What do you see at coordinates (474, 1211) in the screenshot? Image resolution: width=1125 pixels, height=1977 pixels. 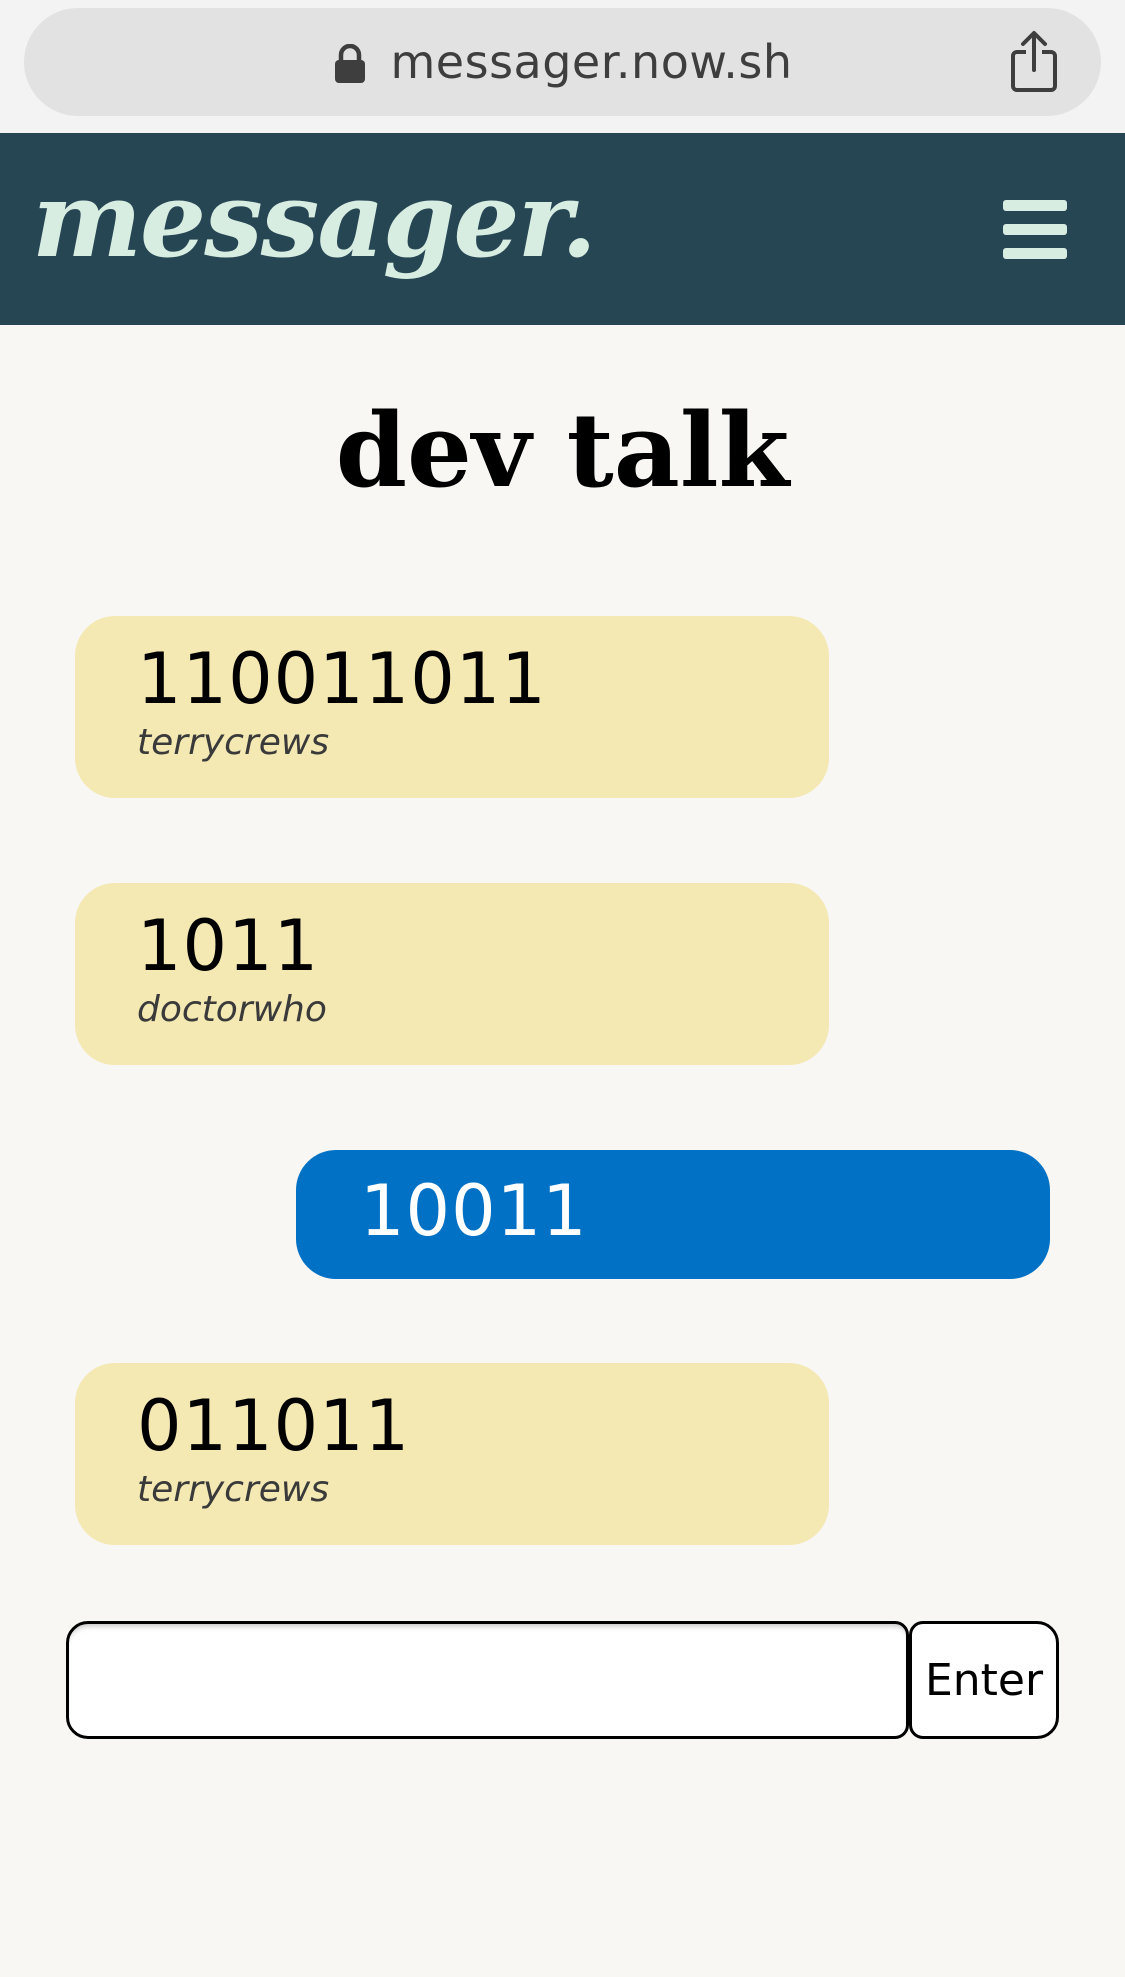 I see `message-text: 10011` at bounding box center [474, 1211].